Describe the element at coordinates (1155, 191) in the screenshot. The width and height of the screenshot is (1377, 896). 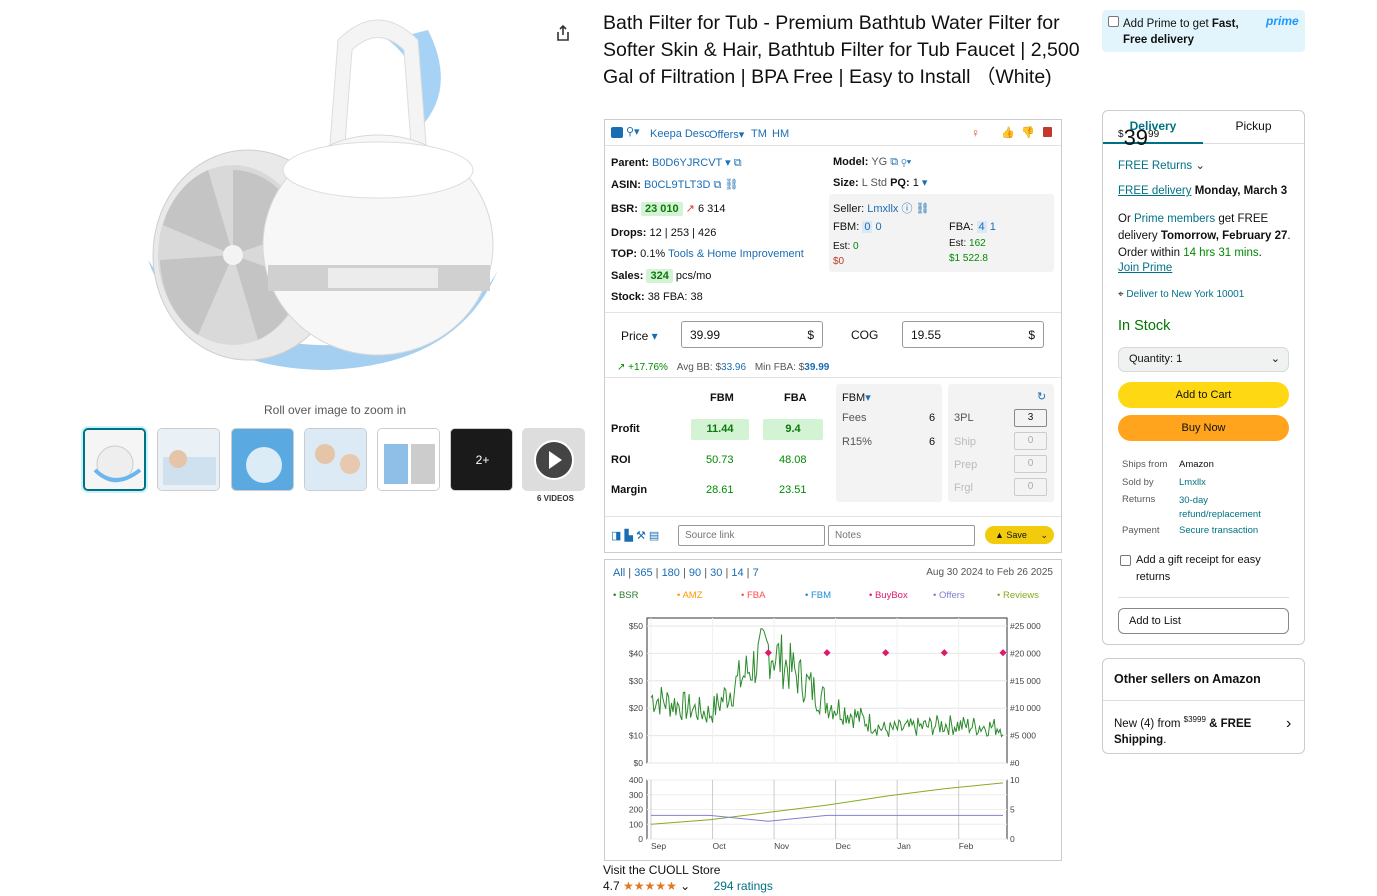
I see `free-delivery-link: FREE delivery` at that location.